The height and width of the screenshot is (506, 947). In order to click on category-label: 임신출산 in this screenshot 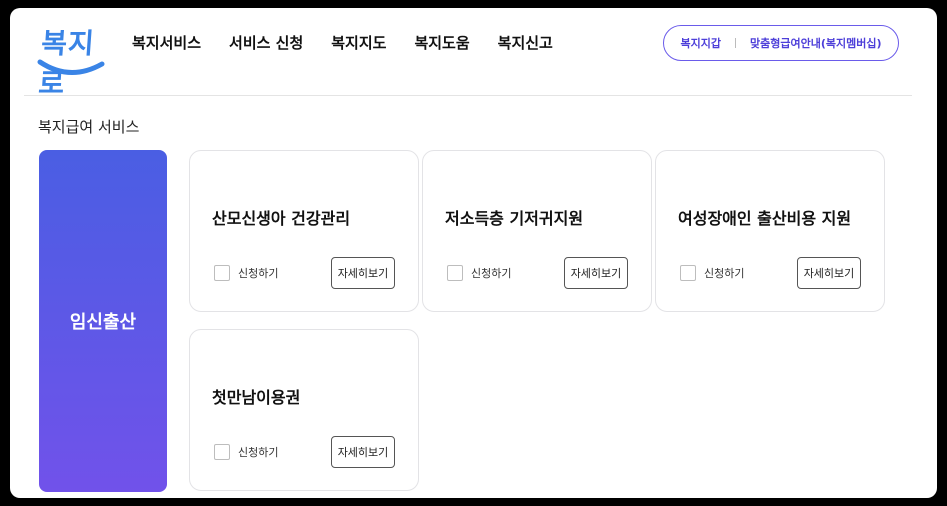, I will do `click(103, 322)`.